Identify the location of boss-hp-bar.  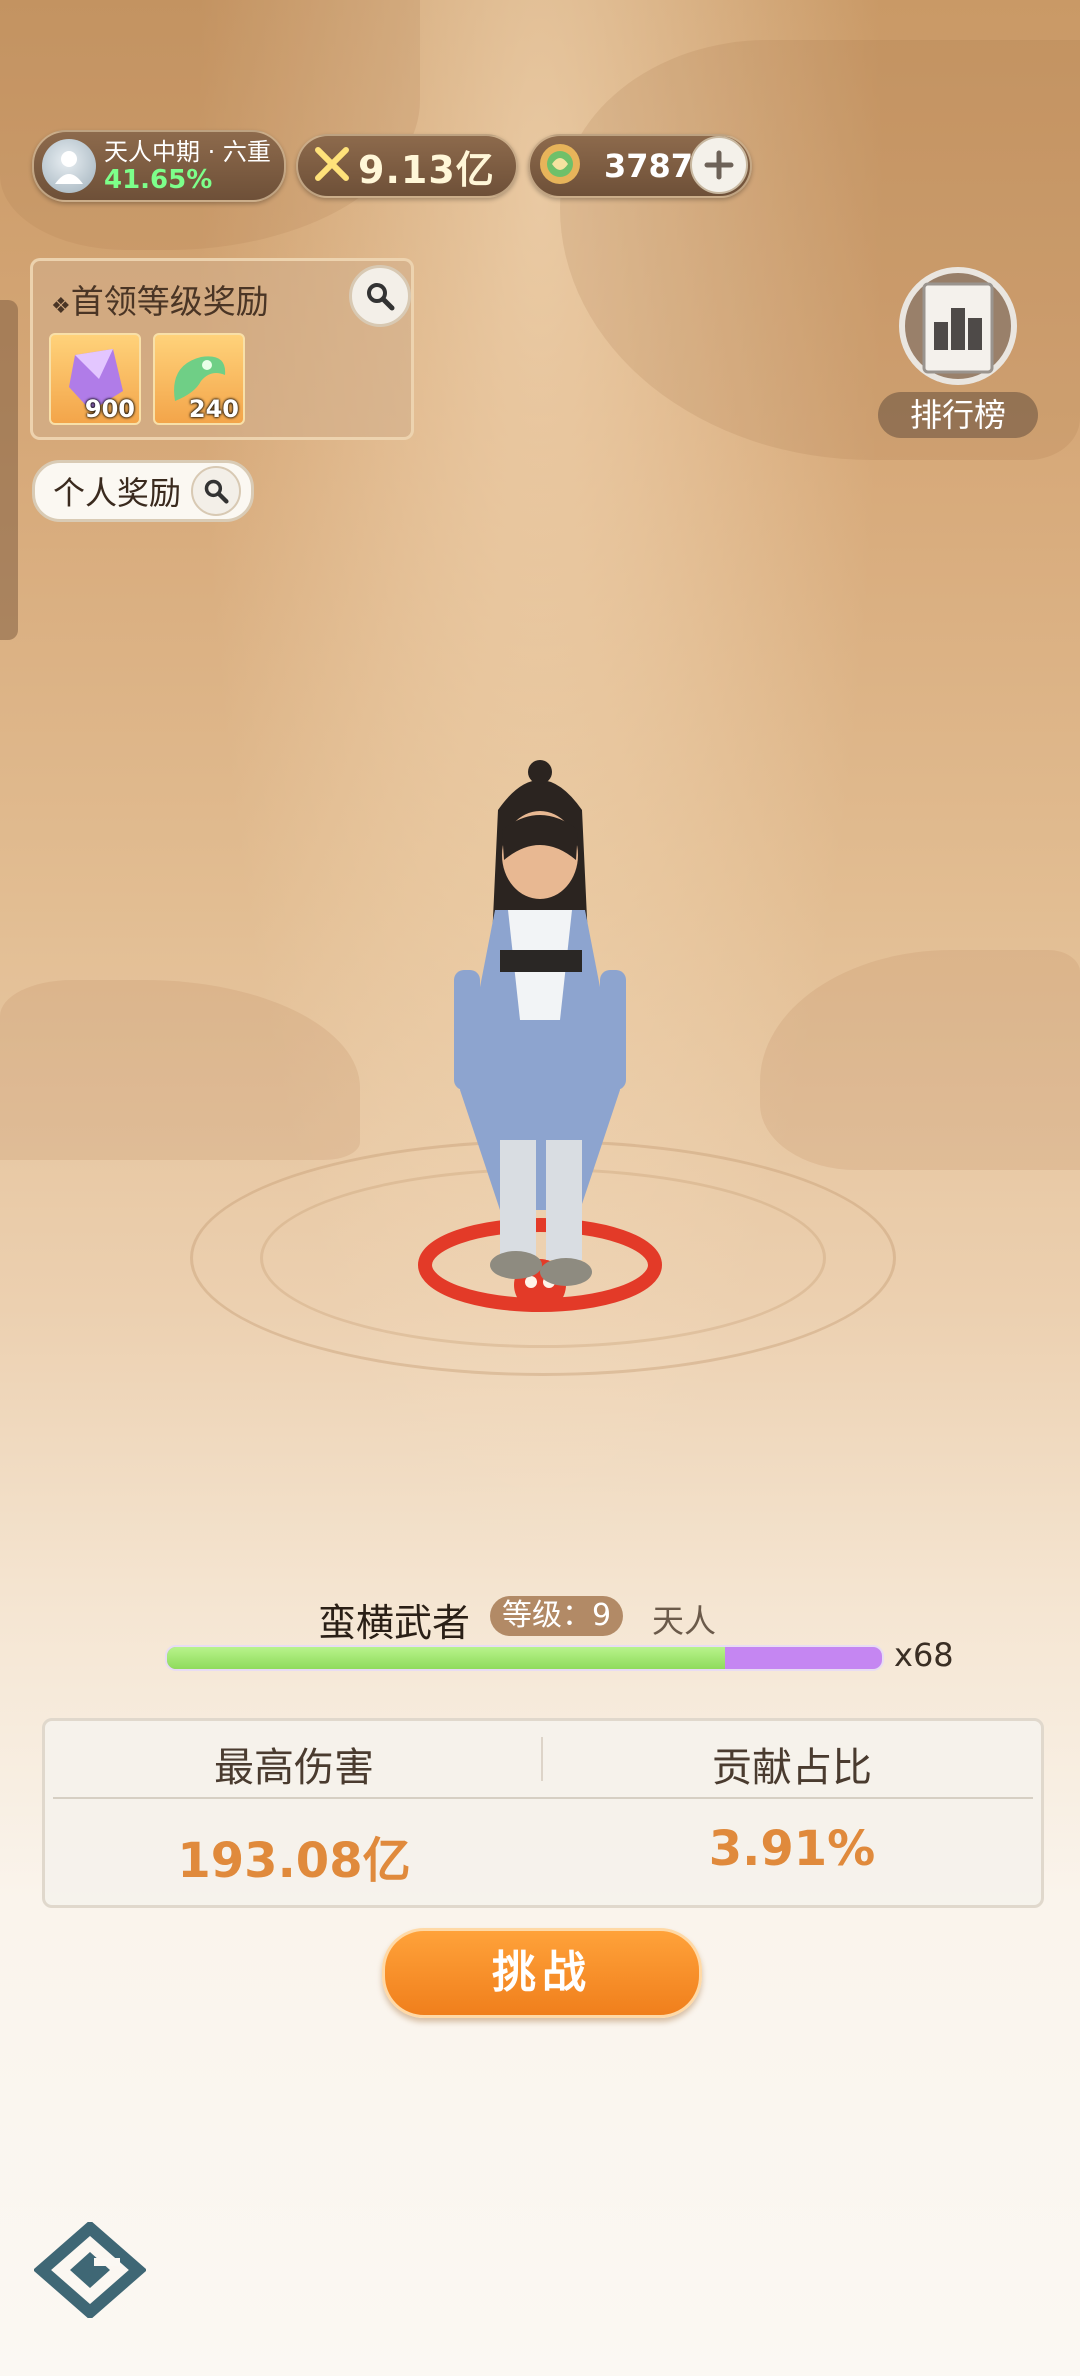
(524, 1658).